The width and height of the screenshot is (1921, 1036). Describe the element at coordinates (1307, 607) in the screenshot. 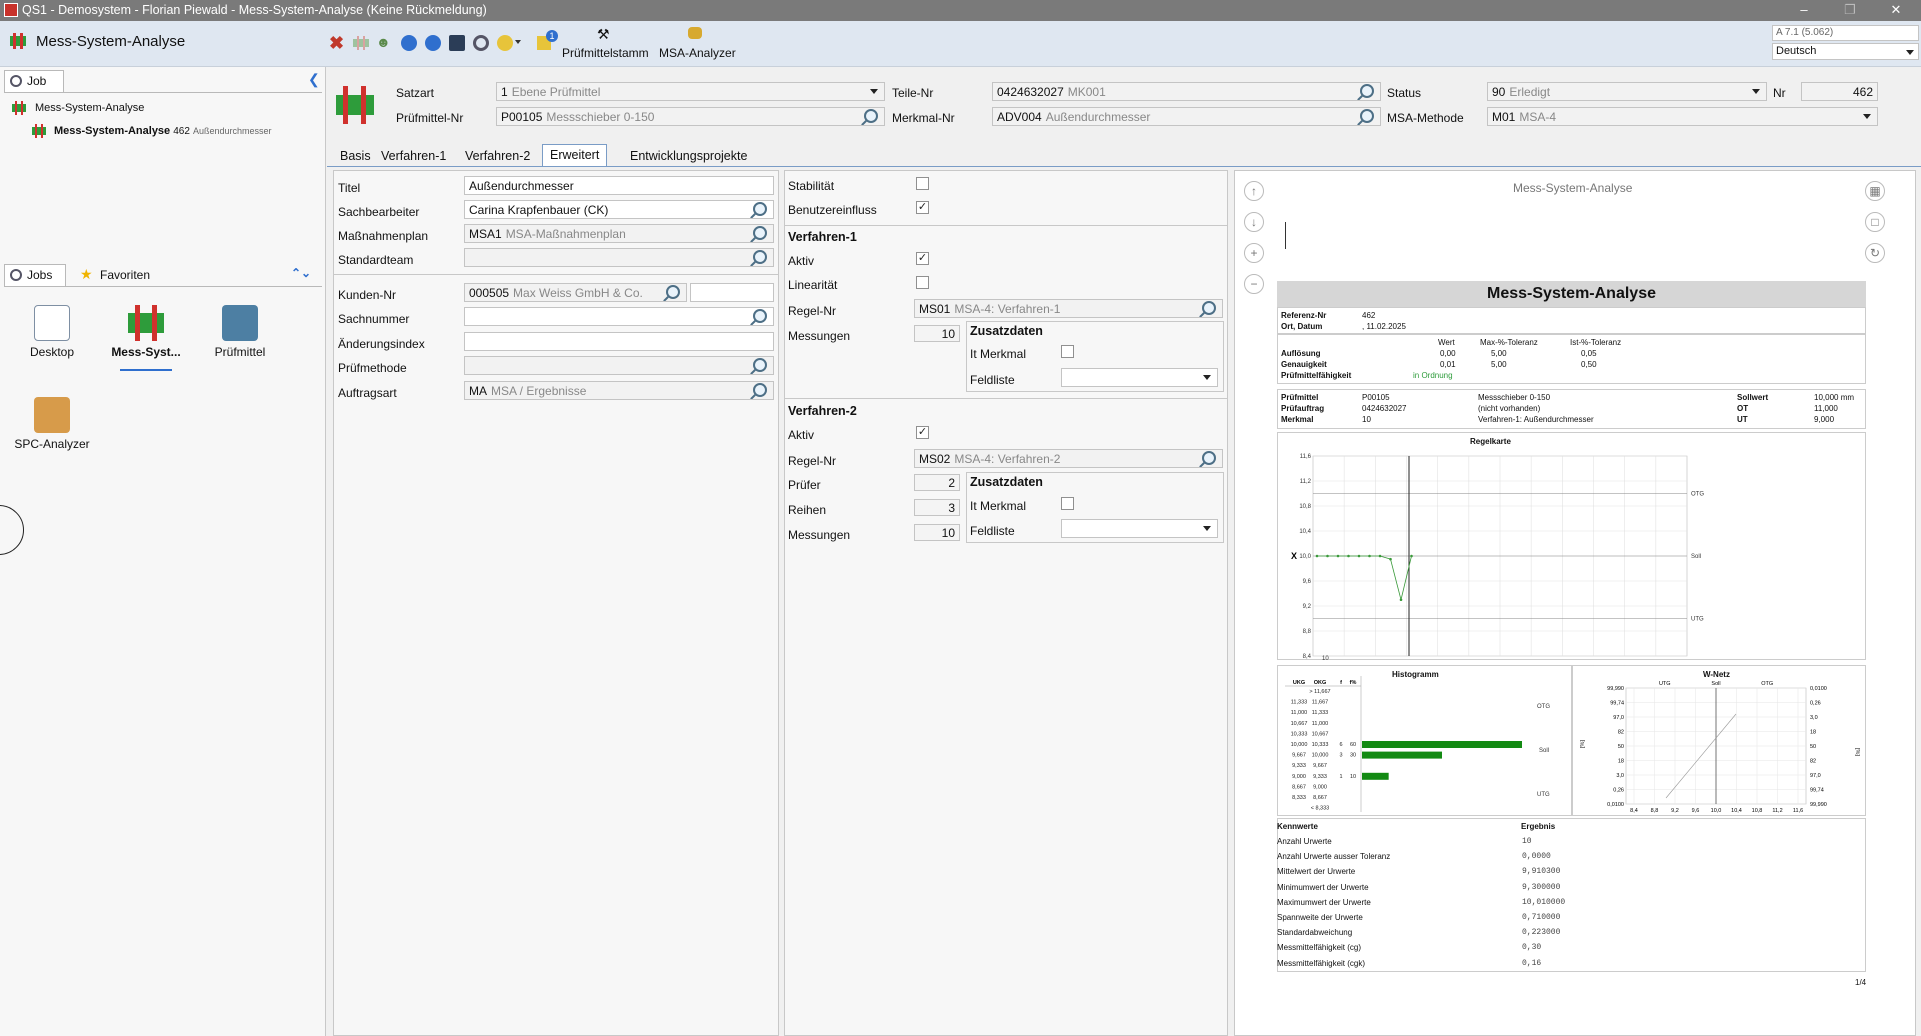

I see `y-tick-label: 9,2` at that location.